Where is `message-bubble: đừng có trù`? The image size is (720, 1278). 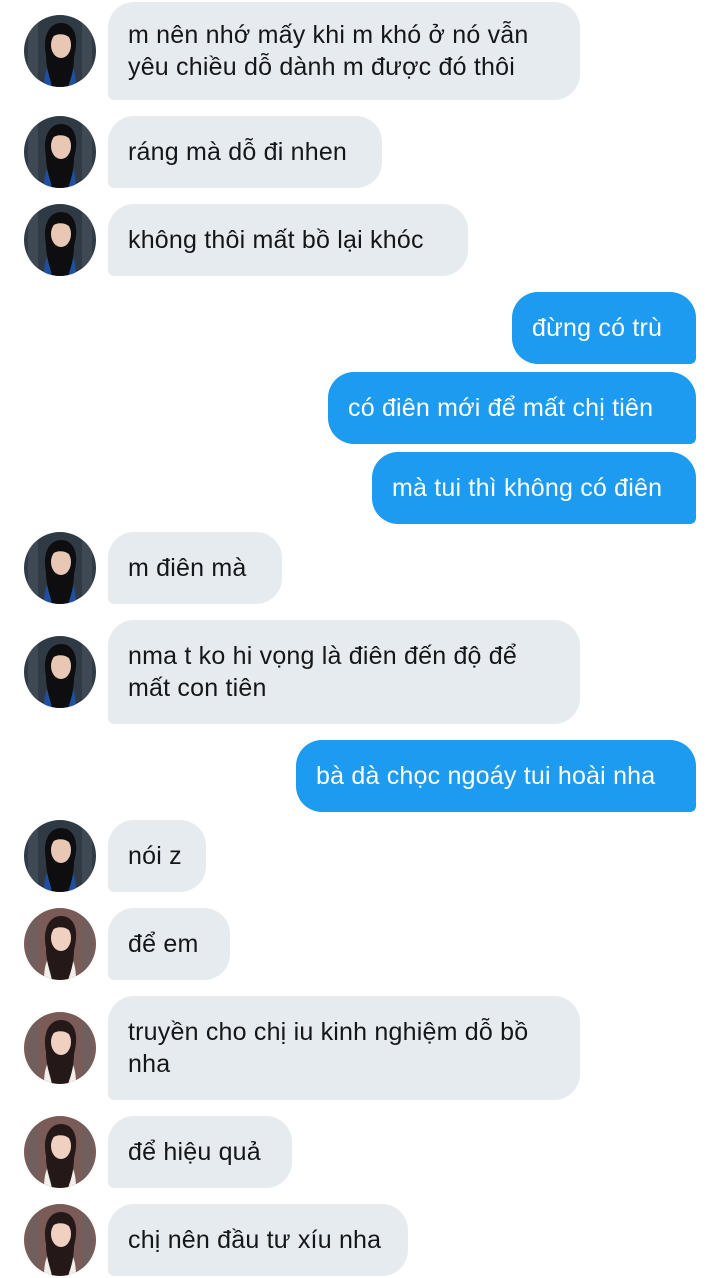
message-bubble: đừng có trù is located at coordinates (604, 328).